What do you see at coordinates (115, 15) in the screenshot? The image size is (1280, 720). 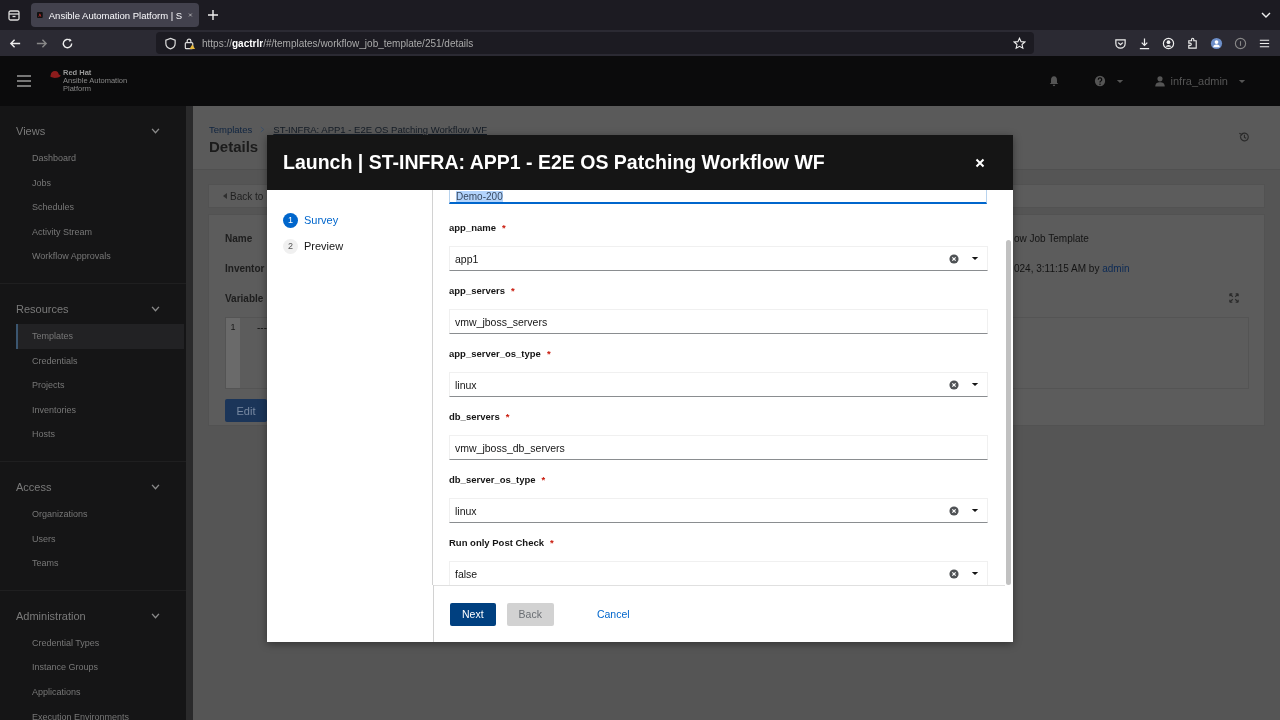 I see `tab-title: Ansible Automation Platform | S` at bounding box center [115, 15].